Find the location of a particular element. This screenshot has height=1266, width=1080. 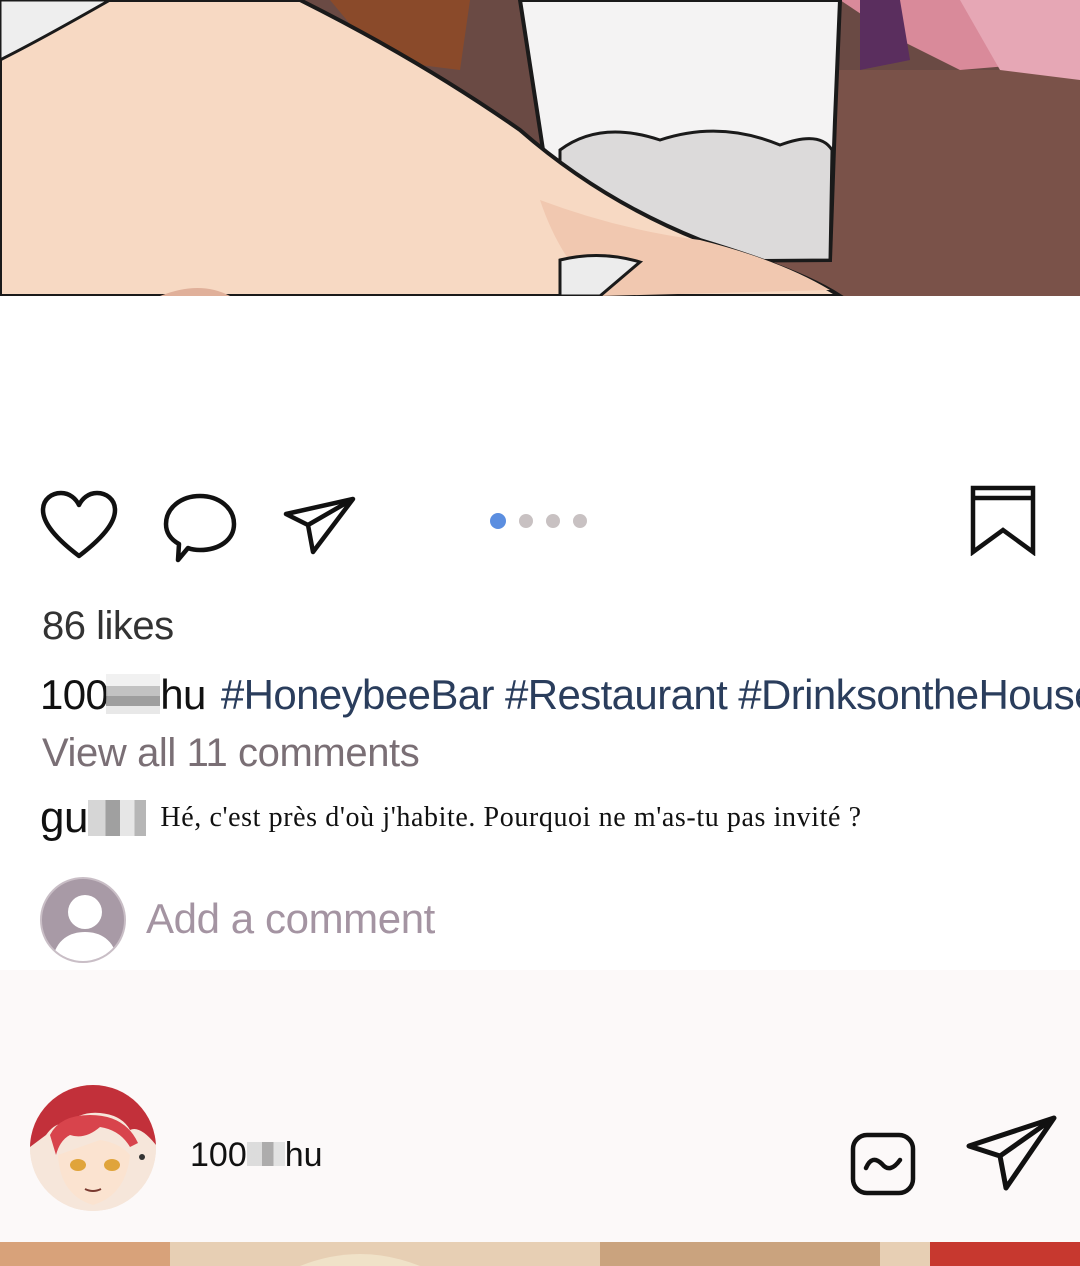

next-post-image is located at coordinates (540, 1254).